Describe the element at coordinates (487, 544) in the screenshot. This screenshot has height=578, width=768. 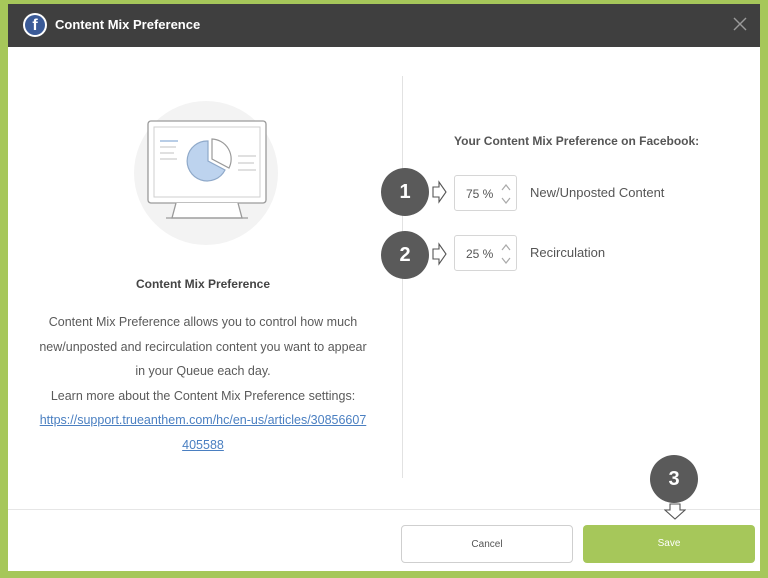
I see `cancel-button: Cancel` at that location.